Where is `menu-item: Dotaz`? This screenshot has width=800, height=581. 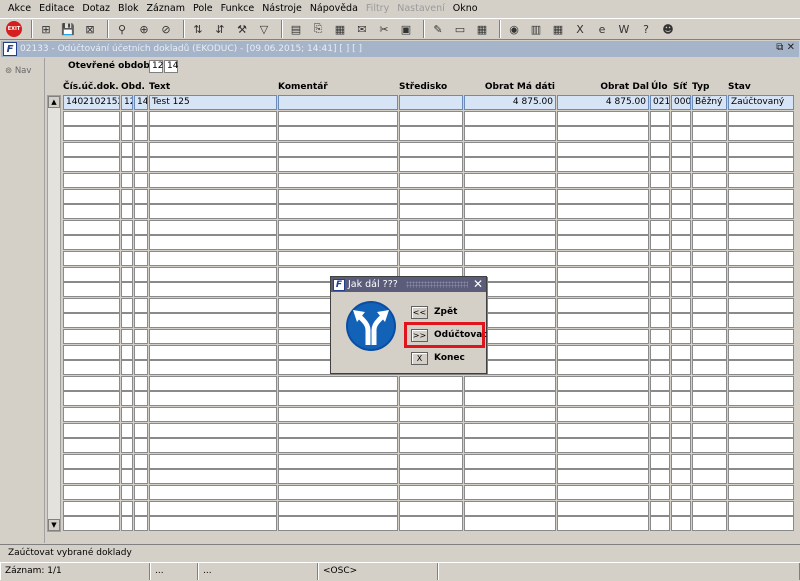 menu-item: Dotaz is located at coordinates (96, 9).